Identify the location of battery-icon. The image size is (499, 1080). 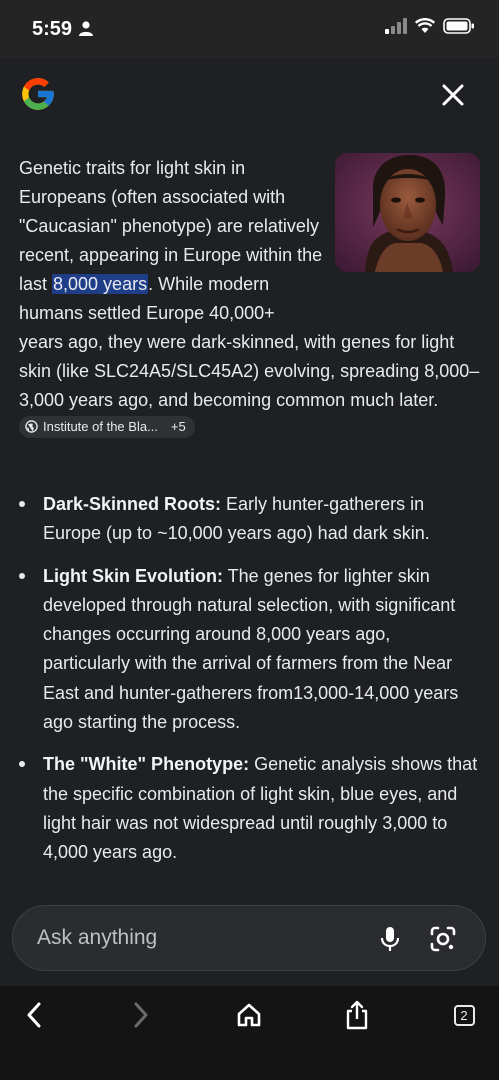
(459, 28).